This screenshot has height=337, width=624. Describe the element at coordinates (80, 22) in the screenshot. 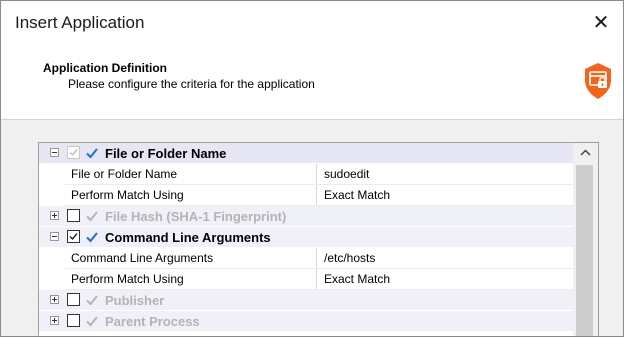

I see `window-title: Insert Application` at that location.